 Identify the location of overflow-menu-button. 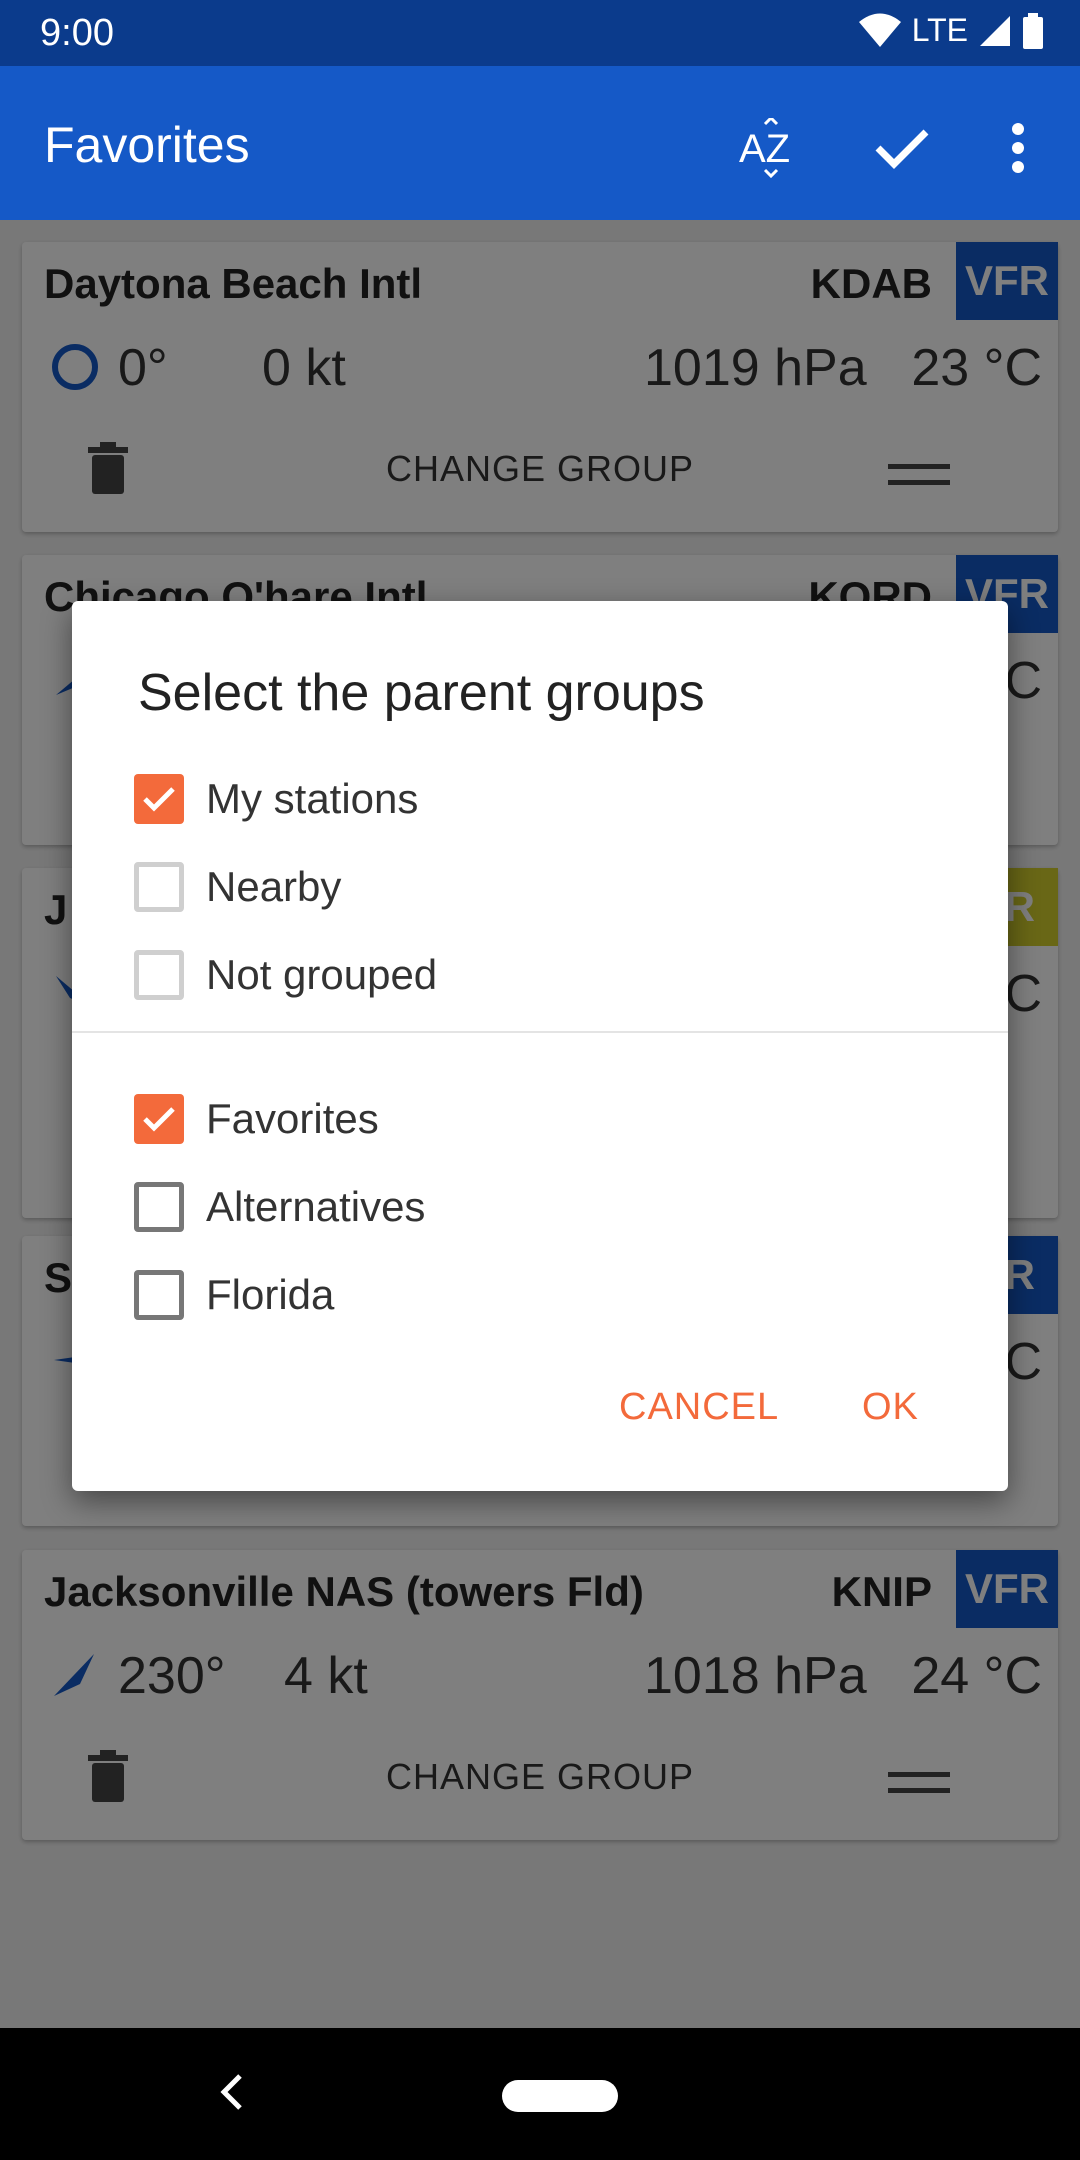
(1018, 148).